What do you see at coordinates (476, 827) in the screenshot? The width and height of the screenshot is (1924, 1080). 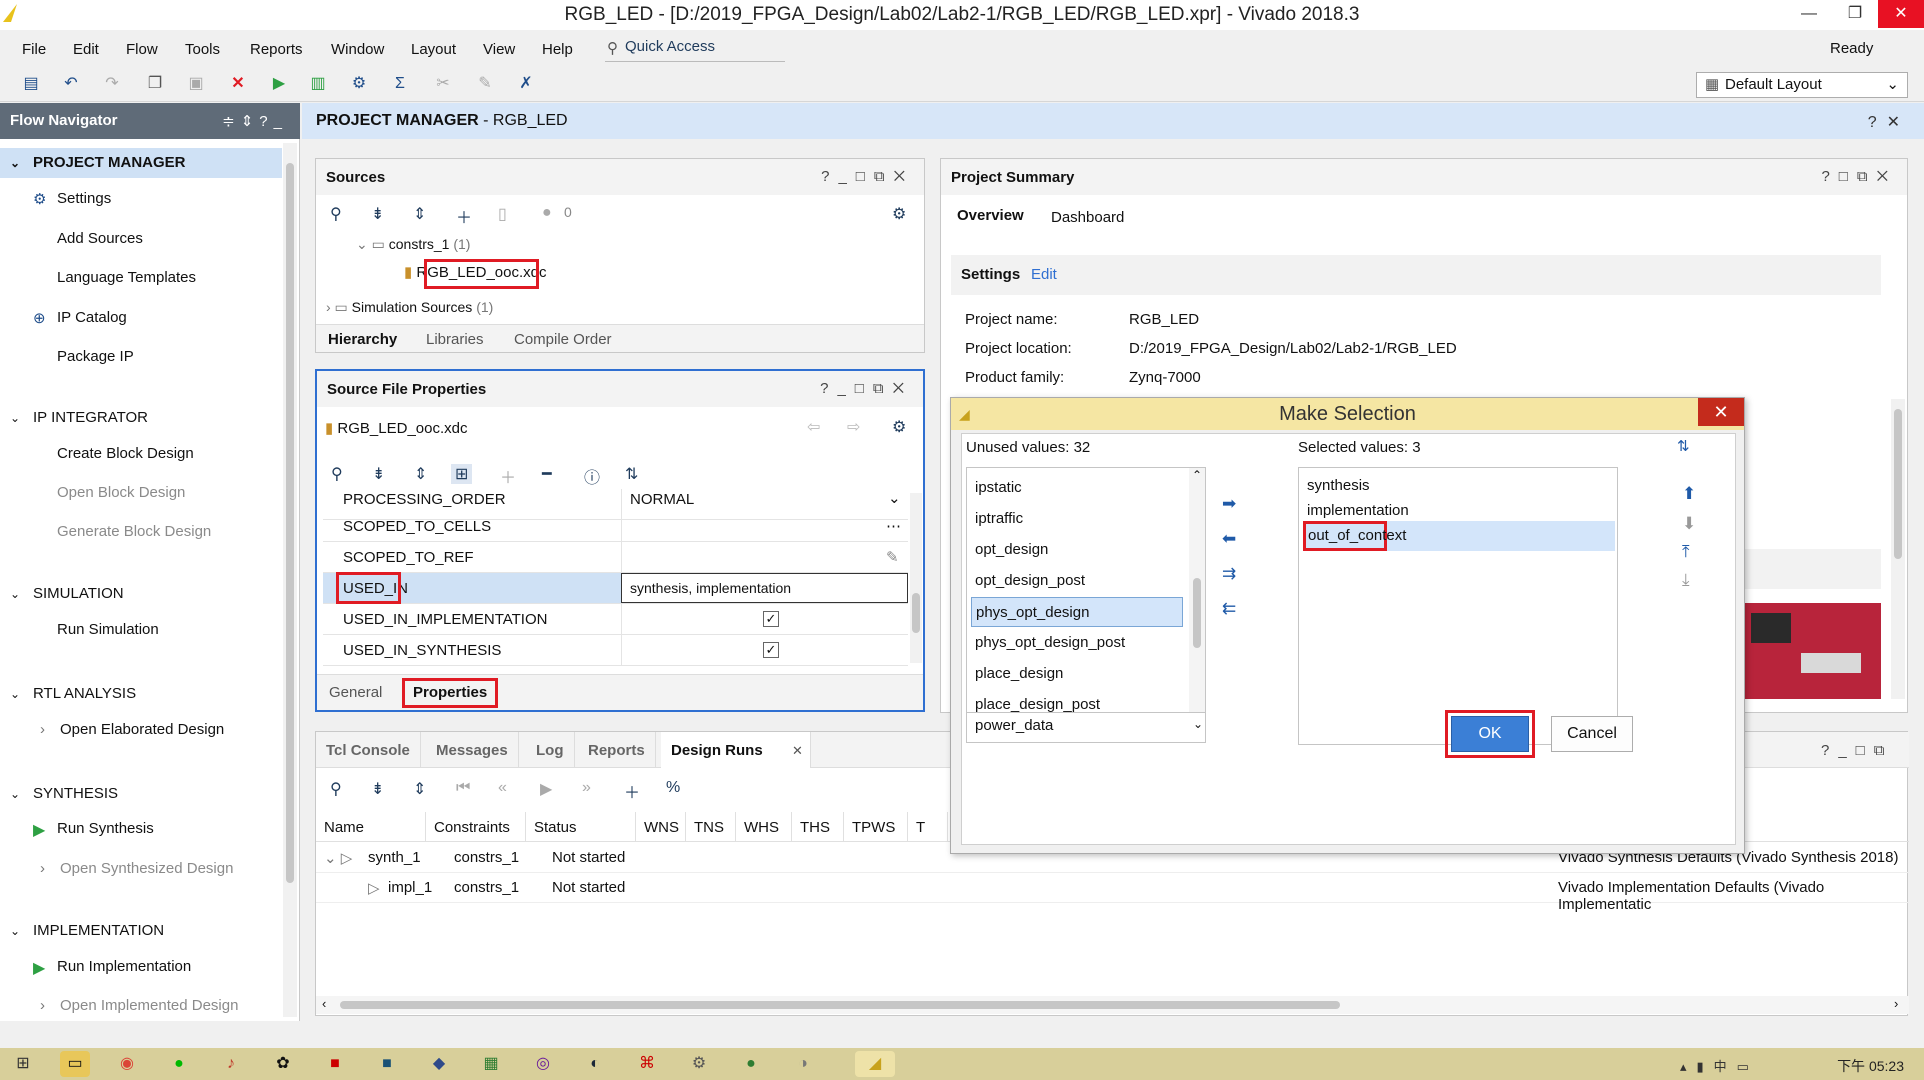 I see `col-constraints: Constraints` at bounding box center [476, 827].